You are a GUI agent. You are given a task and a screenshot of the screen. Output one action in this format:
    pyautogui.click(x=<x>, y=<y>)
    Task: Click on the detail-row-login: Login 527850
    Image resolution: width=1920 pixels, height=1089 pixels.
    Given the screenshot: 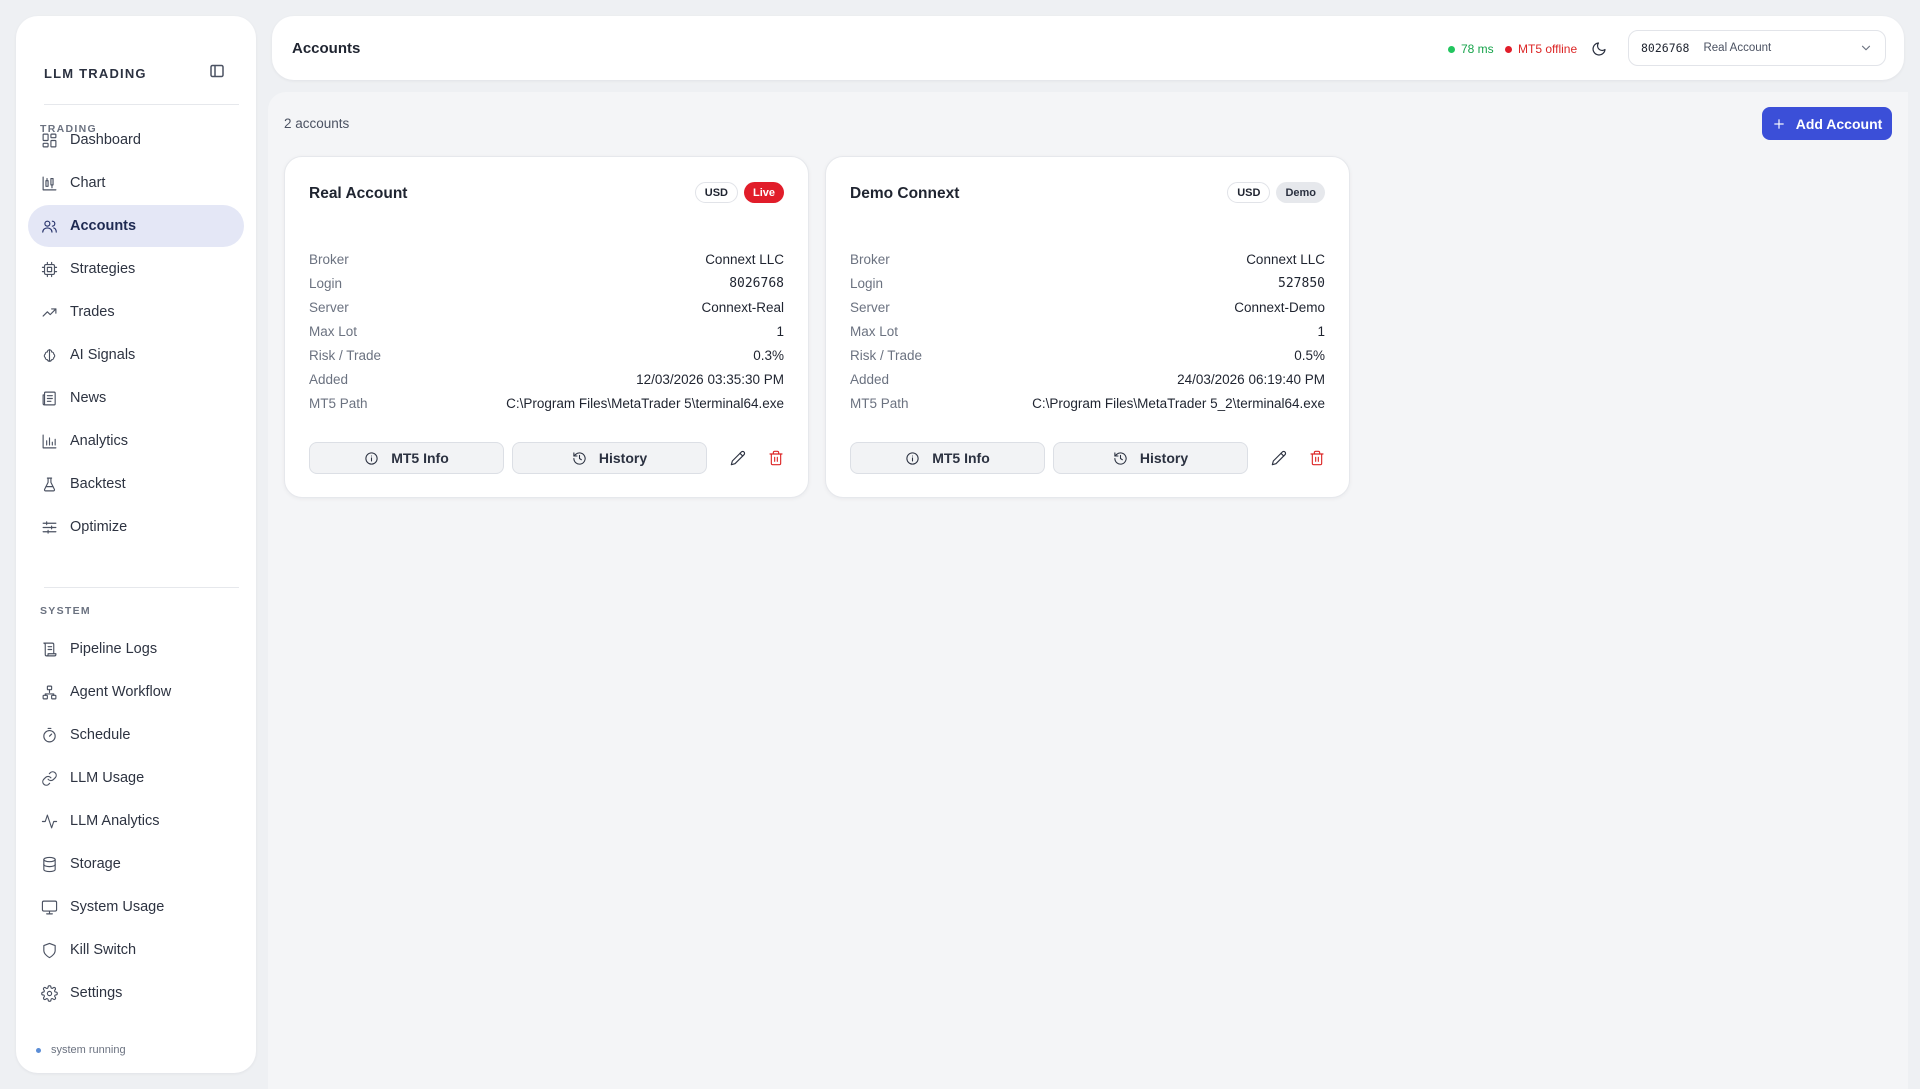 What is the action you would take?
    pyautogui.click(x=1087, y=283)
    